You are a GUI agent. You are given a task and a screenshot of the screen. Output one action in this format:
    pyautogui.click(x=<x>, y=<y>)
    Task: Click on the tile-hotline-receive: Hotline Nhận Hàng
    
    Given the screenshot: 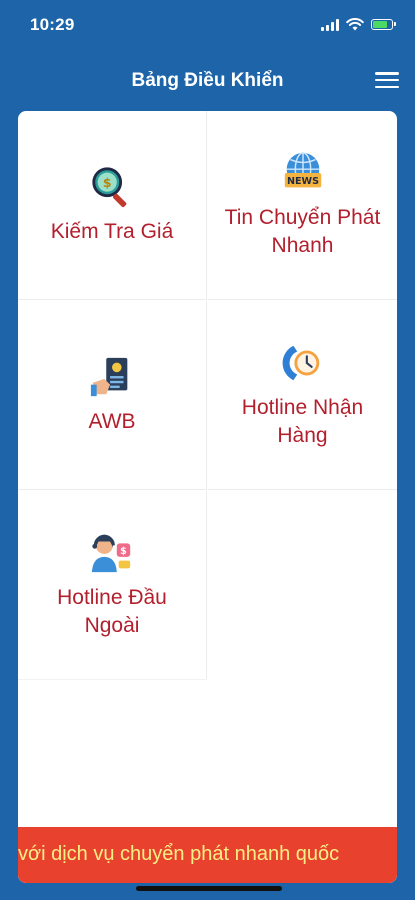 What is the action you would take?
    pyautogui.click(x=302, y=395)
    